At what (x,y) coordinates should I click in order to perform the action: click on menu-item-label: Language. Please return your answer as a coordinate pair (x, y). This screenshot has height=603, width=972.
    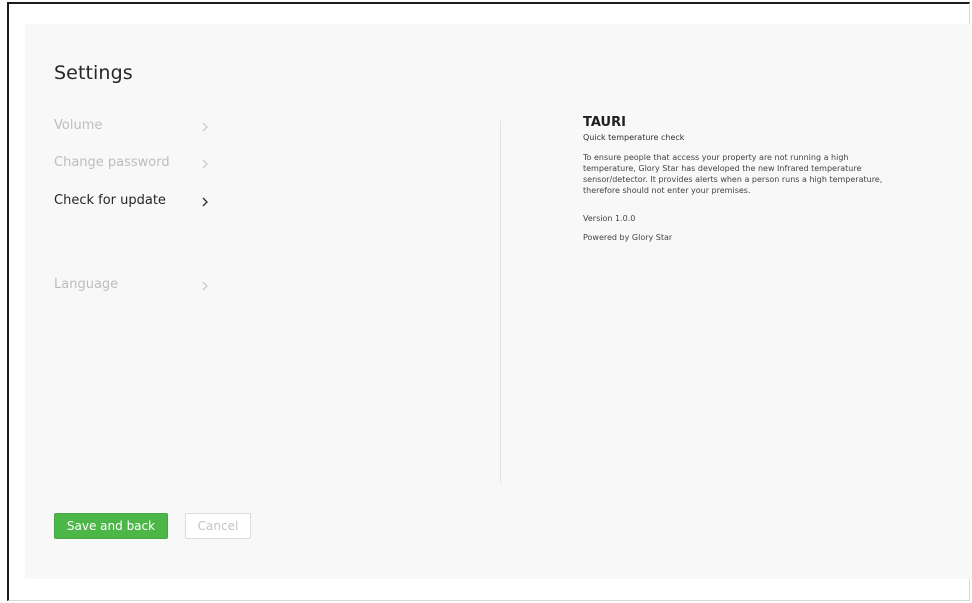
    Looking at the image, I should click on (86, 284).